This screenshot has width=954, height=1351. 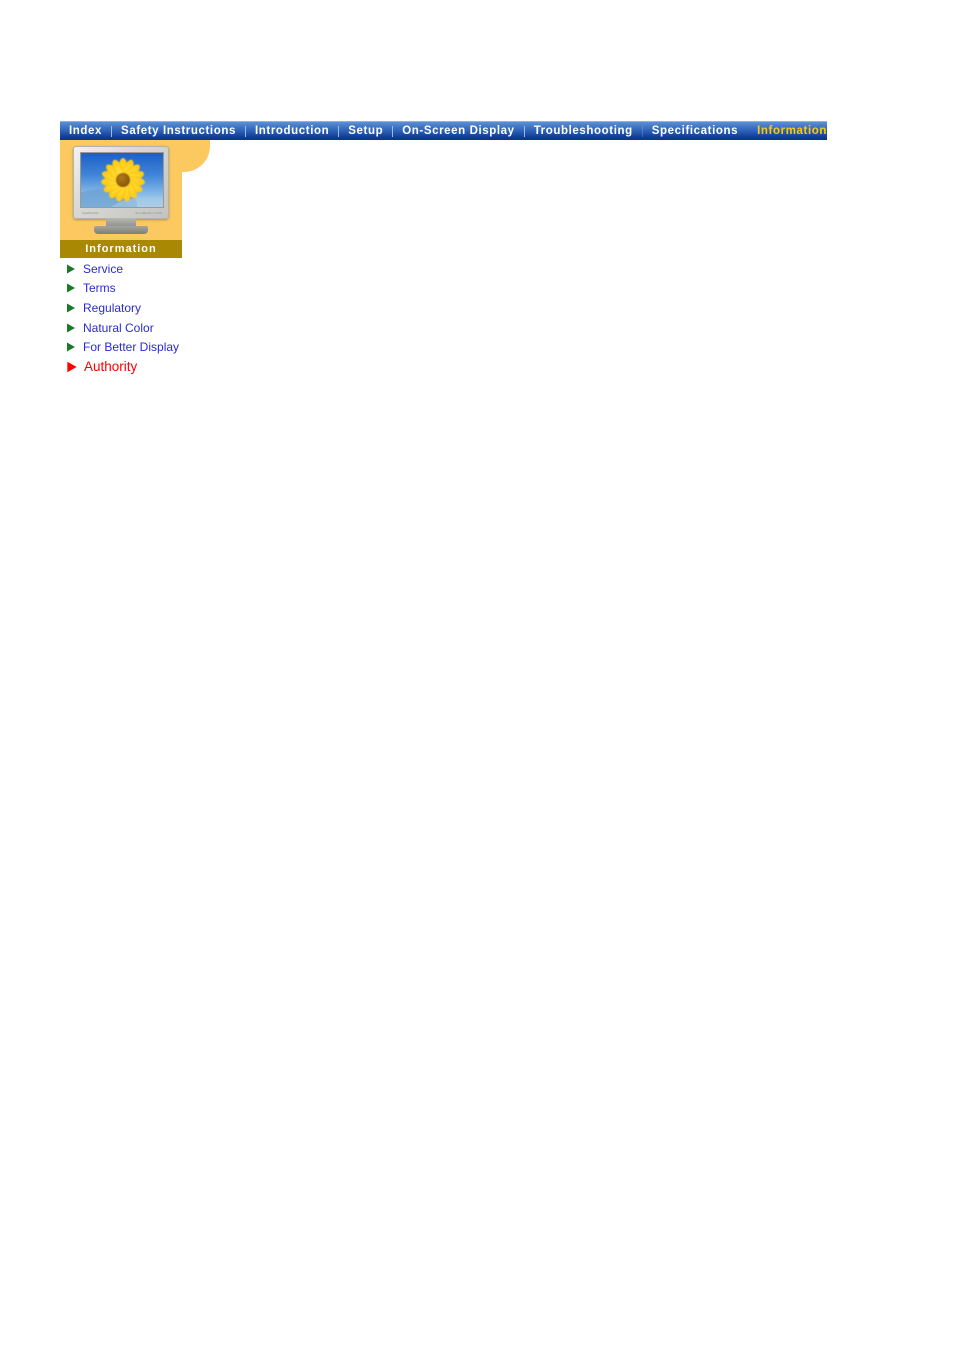 I want to click on section-label-bar: Information, so click(x=121, y=249).